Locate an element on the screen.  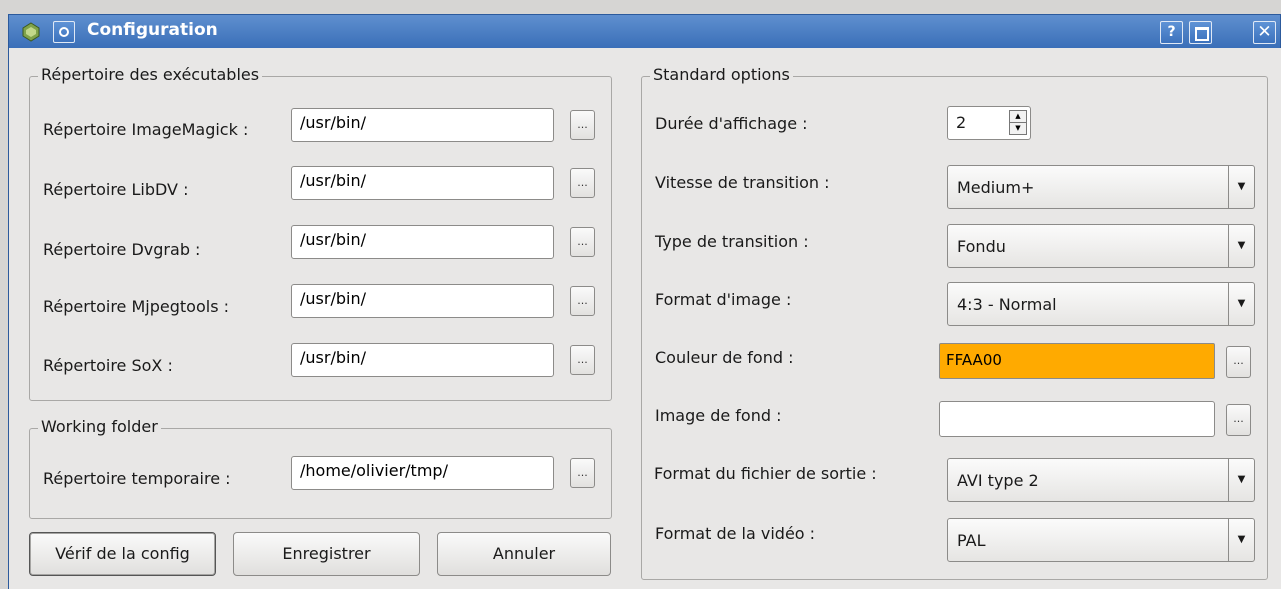
speed-label: Vitesse de transition : is located at coordinates (742, 182).